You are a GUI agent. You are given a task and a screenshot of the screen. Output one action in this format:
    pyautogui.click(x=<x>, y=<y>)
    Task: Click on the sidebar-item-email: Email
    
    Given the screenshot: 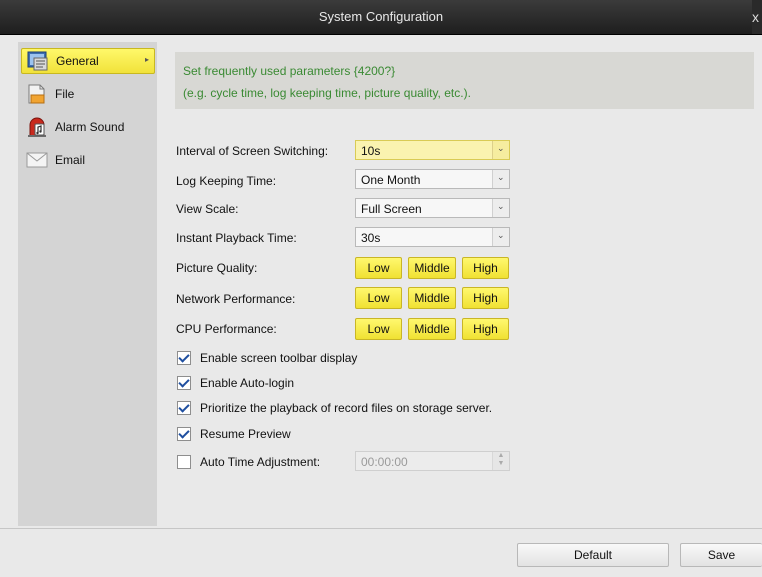 What is the action you would take?
    pyautogui.click(x=88, y=160)
    